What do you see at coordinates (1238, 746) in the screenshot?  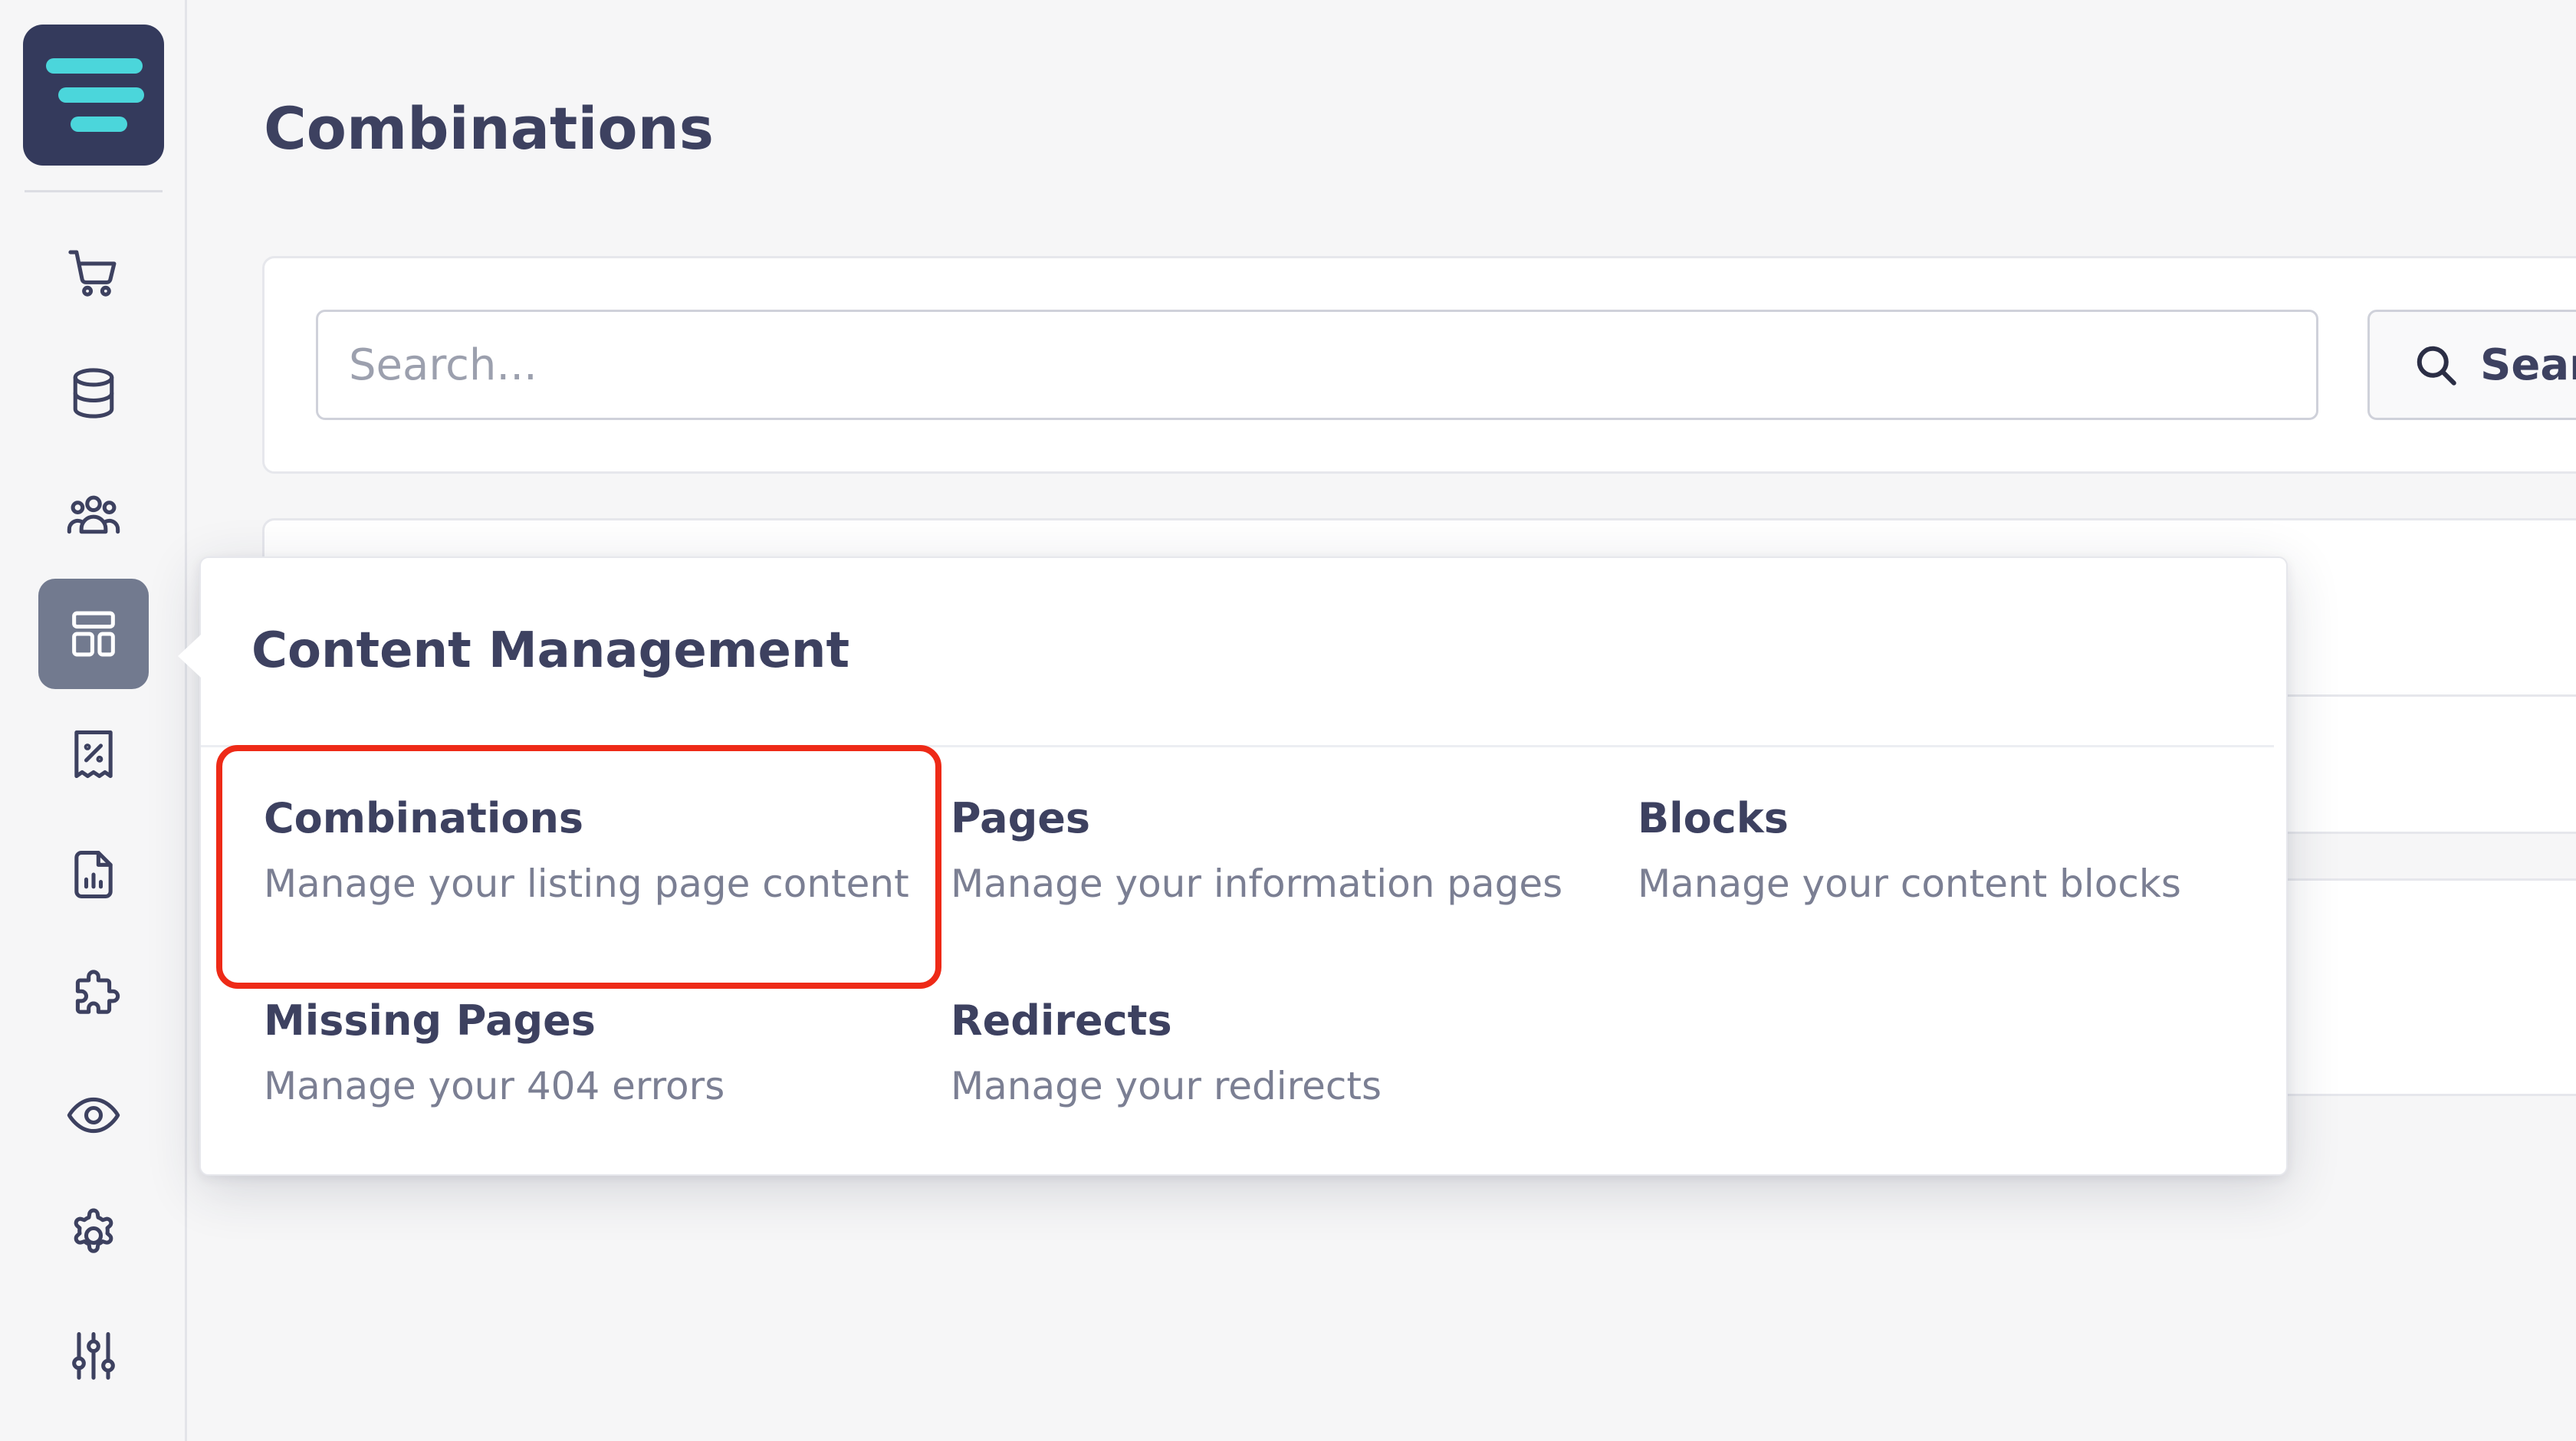 I see `menu-divider` at bounding box center [1238, 746].